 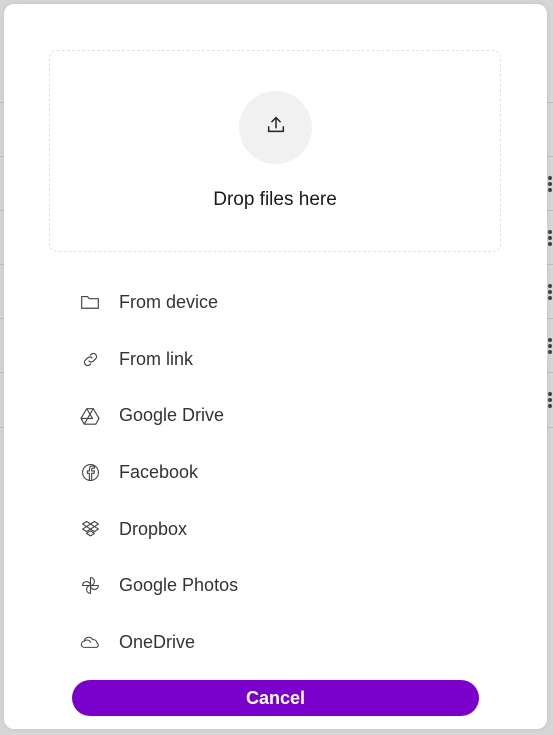 I want to click on source-label: Google Photos, so click(x=179, y=585).